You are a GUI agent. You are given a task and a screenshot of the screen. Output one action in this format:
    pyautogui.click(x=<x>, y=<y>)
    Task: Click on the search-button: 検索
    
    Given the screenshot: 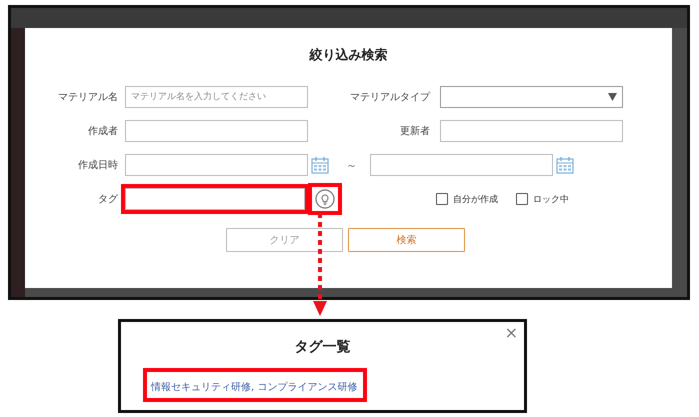 What is the action you would take?
    pyautogui.click(x=406, y=240)
    